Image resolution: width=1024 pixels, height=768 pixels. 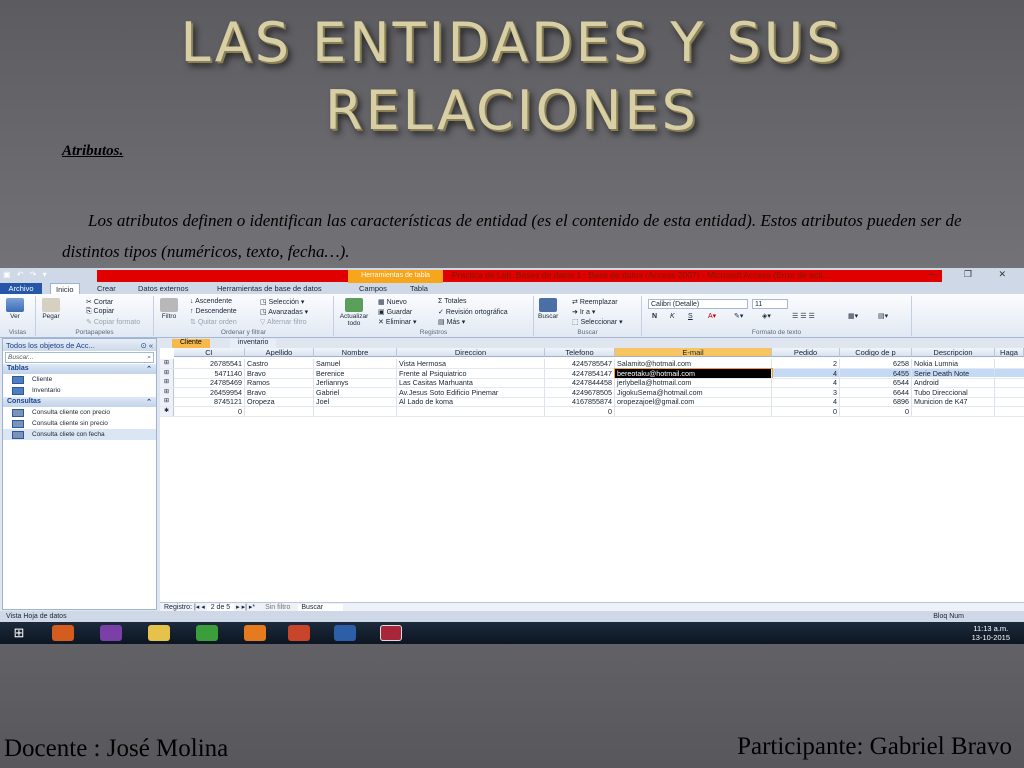 I want to click on powerpoint-icon, so click(x=299, y=633).